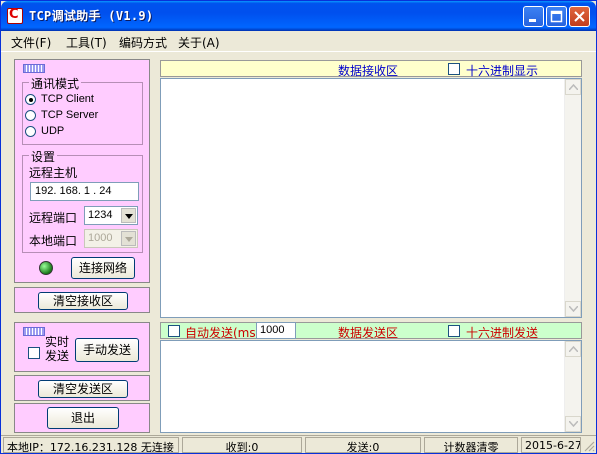 The image size is (597, 454). I want to click on menu-encoding: 编码方式, so click(143, 42).